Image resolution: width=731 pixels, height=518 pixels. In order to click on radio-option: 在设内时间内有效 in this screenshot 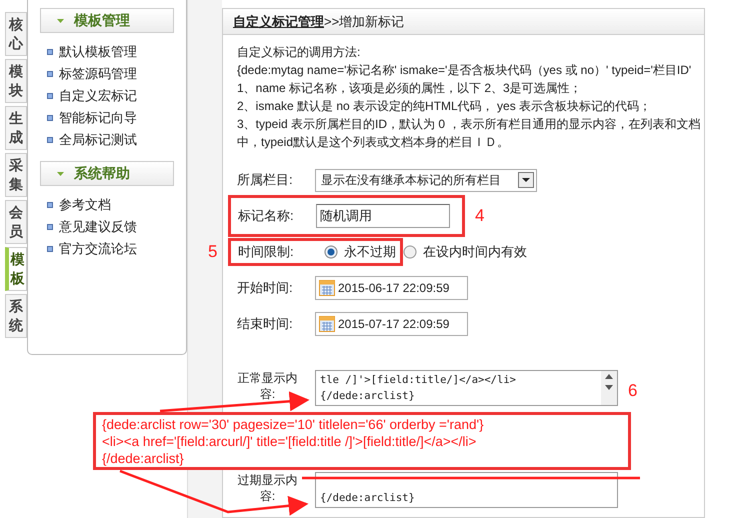, I will do `click(468, 252)`.